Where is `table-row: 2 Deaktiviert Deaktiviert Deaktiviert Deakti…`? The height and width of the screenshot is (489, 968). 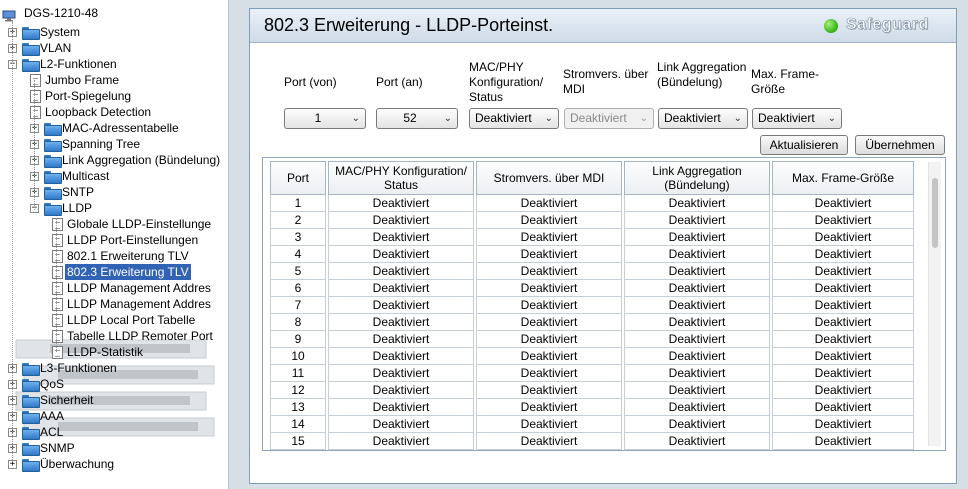 table-row: 2 Deaktiviert Deaktiviert Deaktiviert Deakti… is located at coordinates (592, 220).